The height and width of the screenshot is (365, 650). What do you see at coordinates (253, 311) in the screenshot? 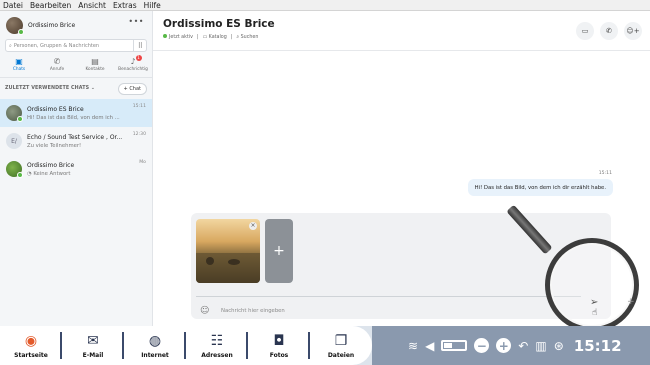
I see `message-input: Nachricht hier eingeben` at bounding box center [253, 311].